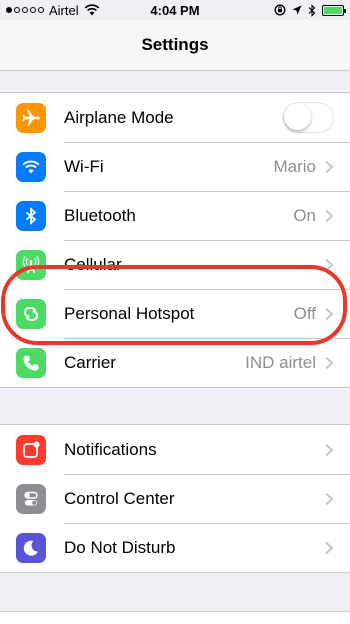 This screenshot has height=624, width=350. What do you see at coordinates (280, 362) in the screenshot?
I see `carrier-value: IND airtel` at bounding box center [280, 362].